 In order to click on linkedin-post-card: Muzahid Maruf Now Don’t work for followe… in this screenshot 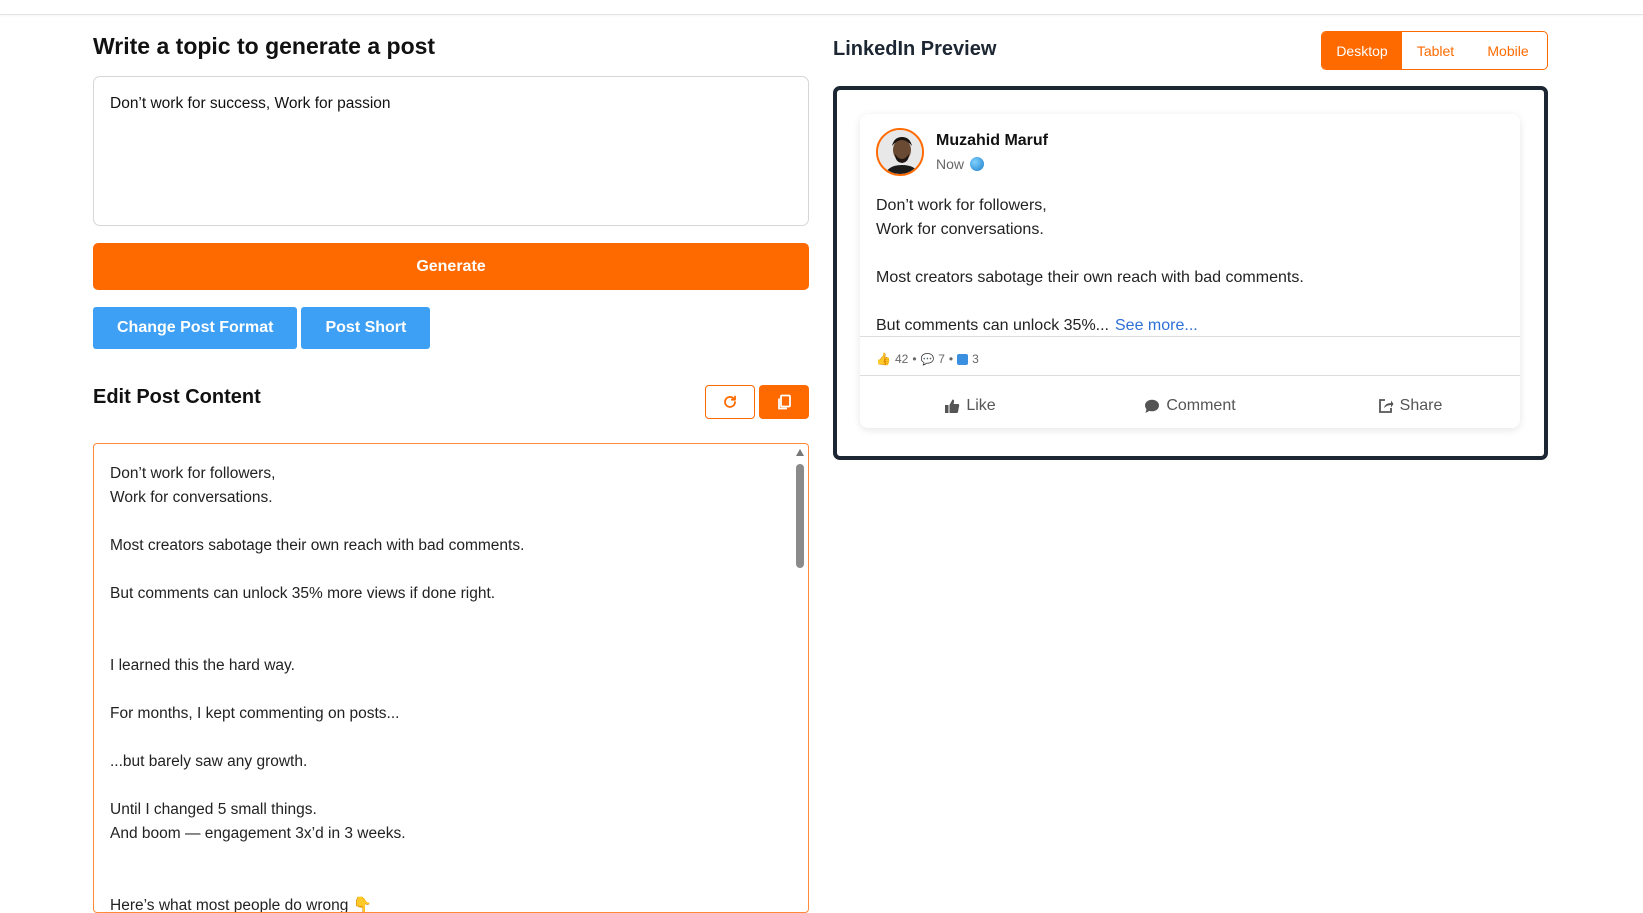, I will do `click(1190, 271)`.